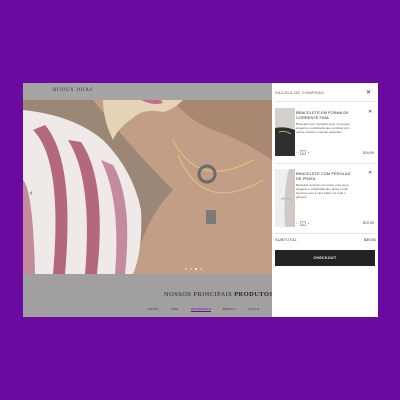 The height and width of the screenshot is (400, 400). Describe the element at coordinates (300, 92) in the screenshot. I see `cart-title: SACOLA DE COMPRAS` at that location.